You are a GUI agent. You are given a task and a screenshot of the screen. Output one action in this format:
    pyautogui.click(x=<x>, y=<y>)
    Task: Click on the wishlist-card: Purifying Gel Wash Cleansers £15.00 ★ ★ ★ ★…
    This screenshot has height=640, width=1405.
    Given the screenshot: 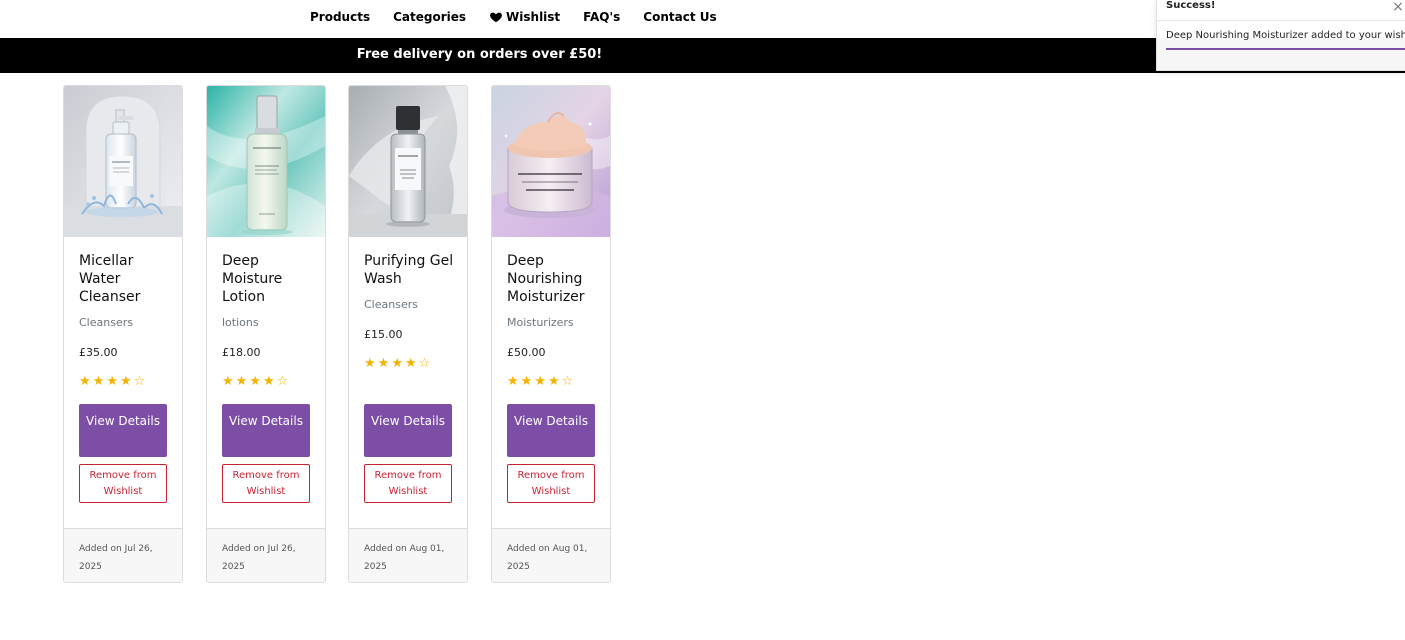 What is the action you would take?
    pyautogui.click(x=408, y=334)
    